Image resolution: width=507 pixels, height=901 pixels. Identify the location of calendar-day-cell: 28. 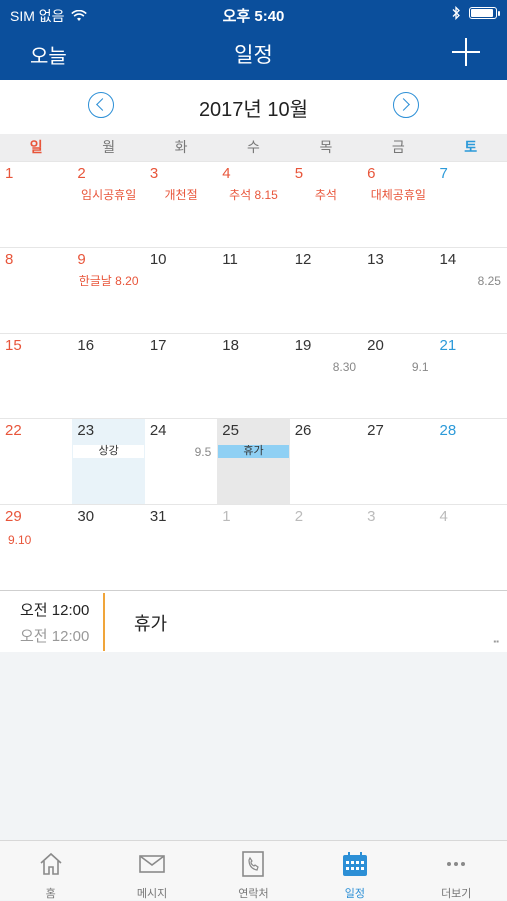
(471, 461).